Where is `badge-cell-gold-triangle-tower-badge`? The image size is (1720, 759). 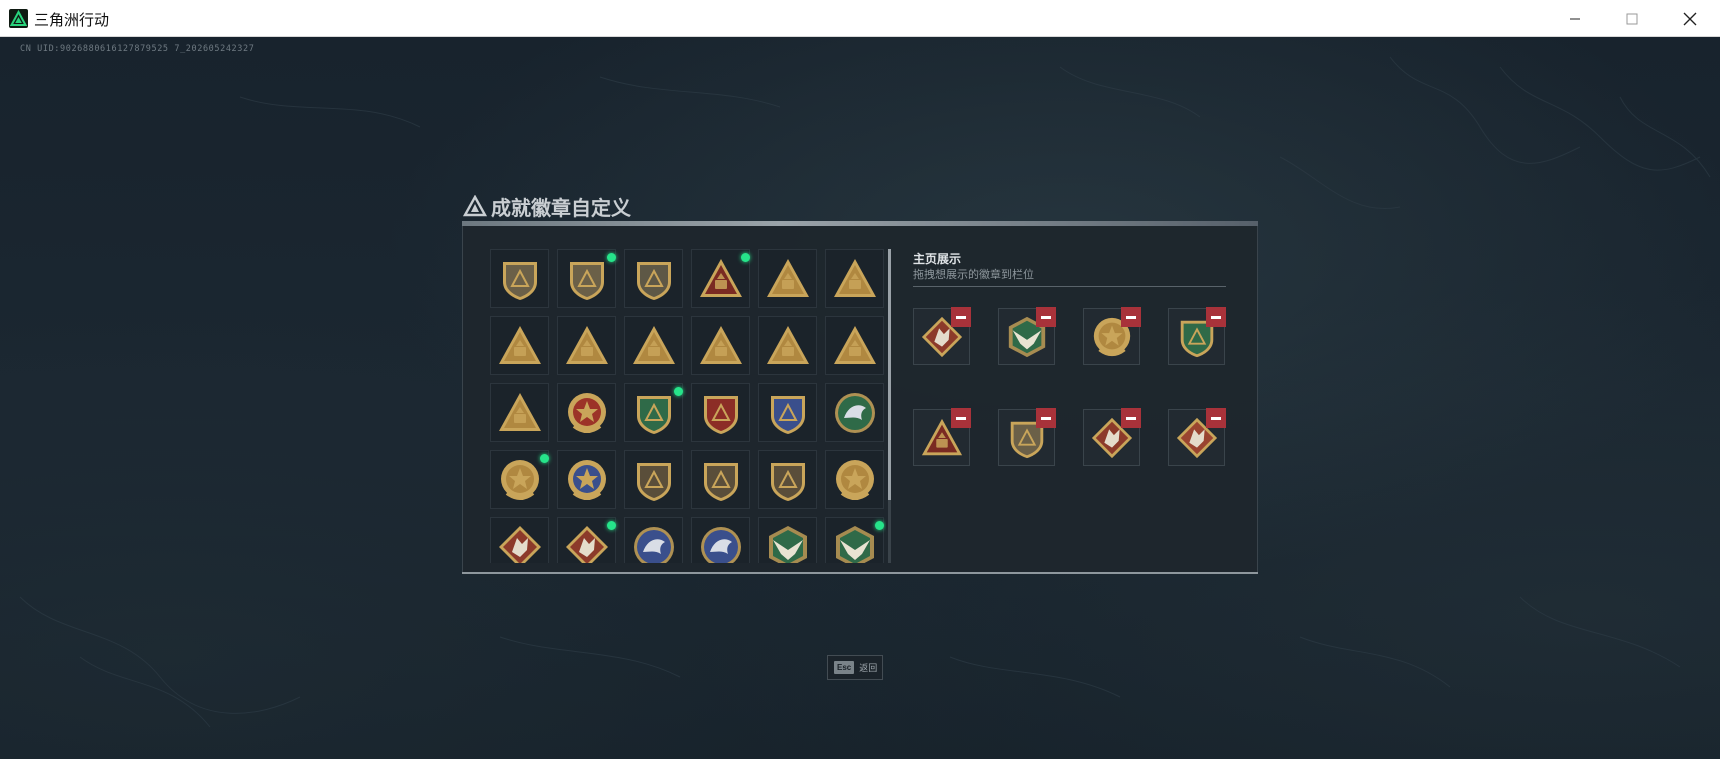 badge-cell-gold-triangle-tower-badge is located at coordinates (720, 345).